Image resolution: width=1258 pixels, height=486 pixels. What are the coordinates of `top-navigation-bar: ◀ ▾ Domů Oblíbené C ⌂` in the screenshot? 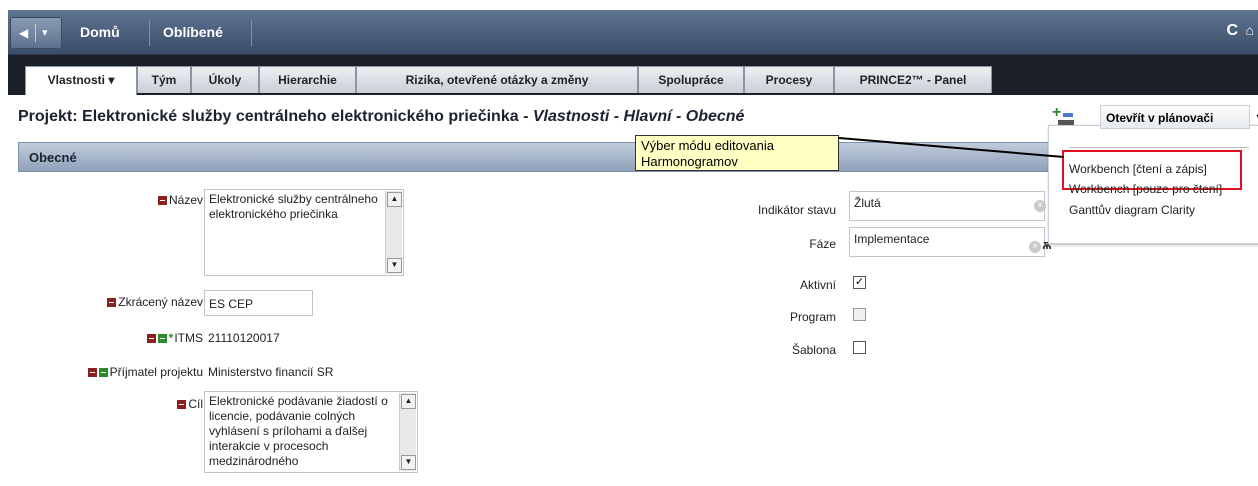 It's located at (633, 32).